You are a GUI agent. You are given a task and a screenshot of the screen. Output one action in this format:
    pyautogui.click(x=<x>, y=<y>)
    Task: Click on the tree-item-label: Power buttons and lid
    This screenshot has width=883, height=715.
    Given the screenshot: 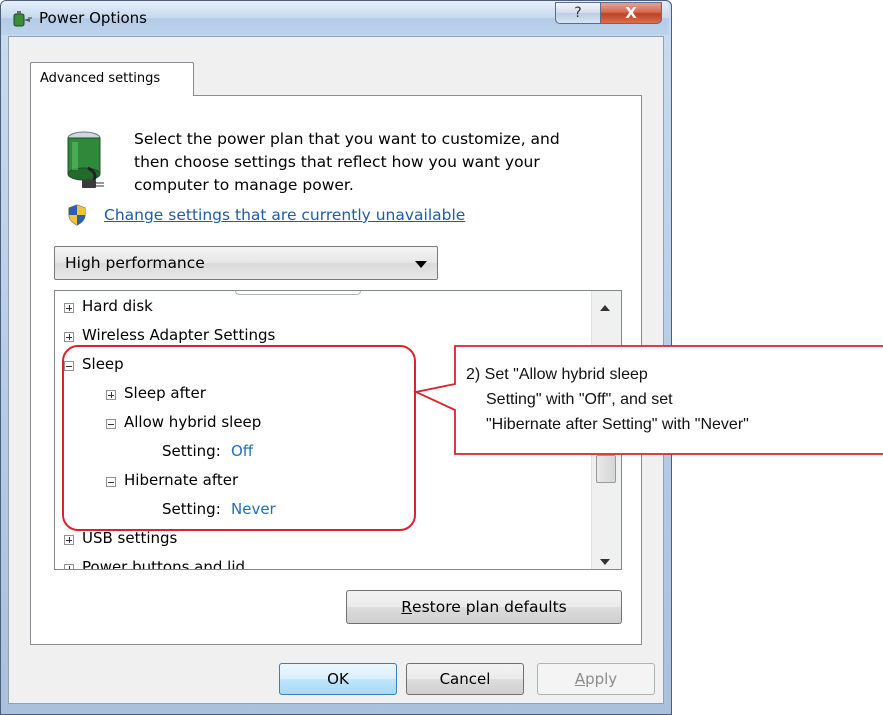 What is the action you would take?
    pyautogui.click(x=164, y=564)
    